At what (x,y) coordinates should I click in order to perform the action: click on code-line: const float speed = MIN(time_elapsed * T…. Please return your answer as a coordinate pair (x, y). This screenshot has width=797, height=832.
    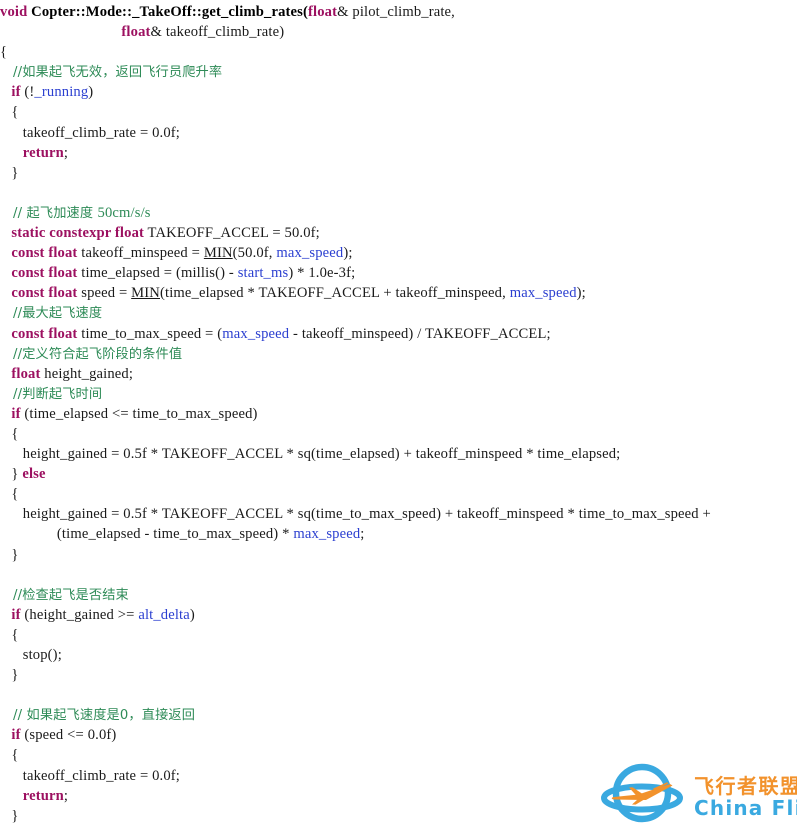
    Looking at the image, I should click on (398, 293).